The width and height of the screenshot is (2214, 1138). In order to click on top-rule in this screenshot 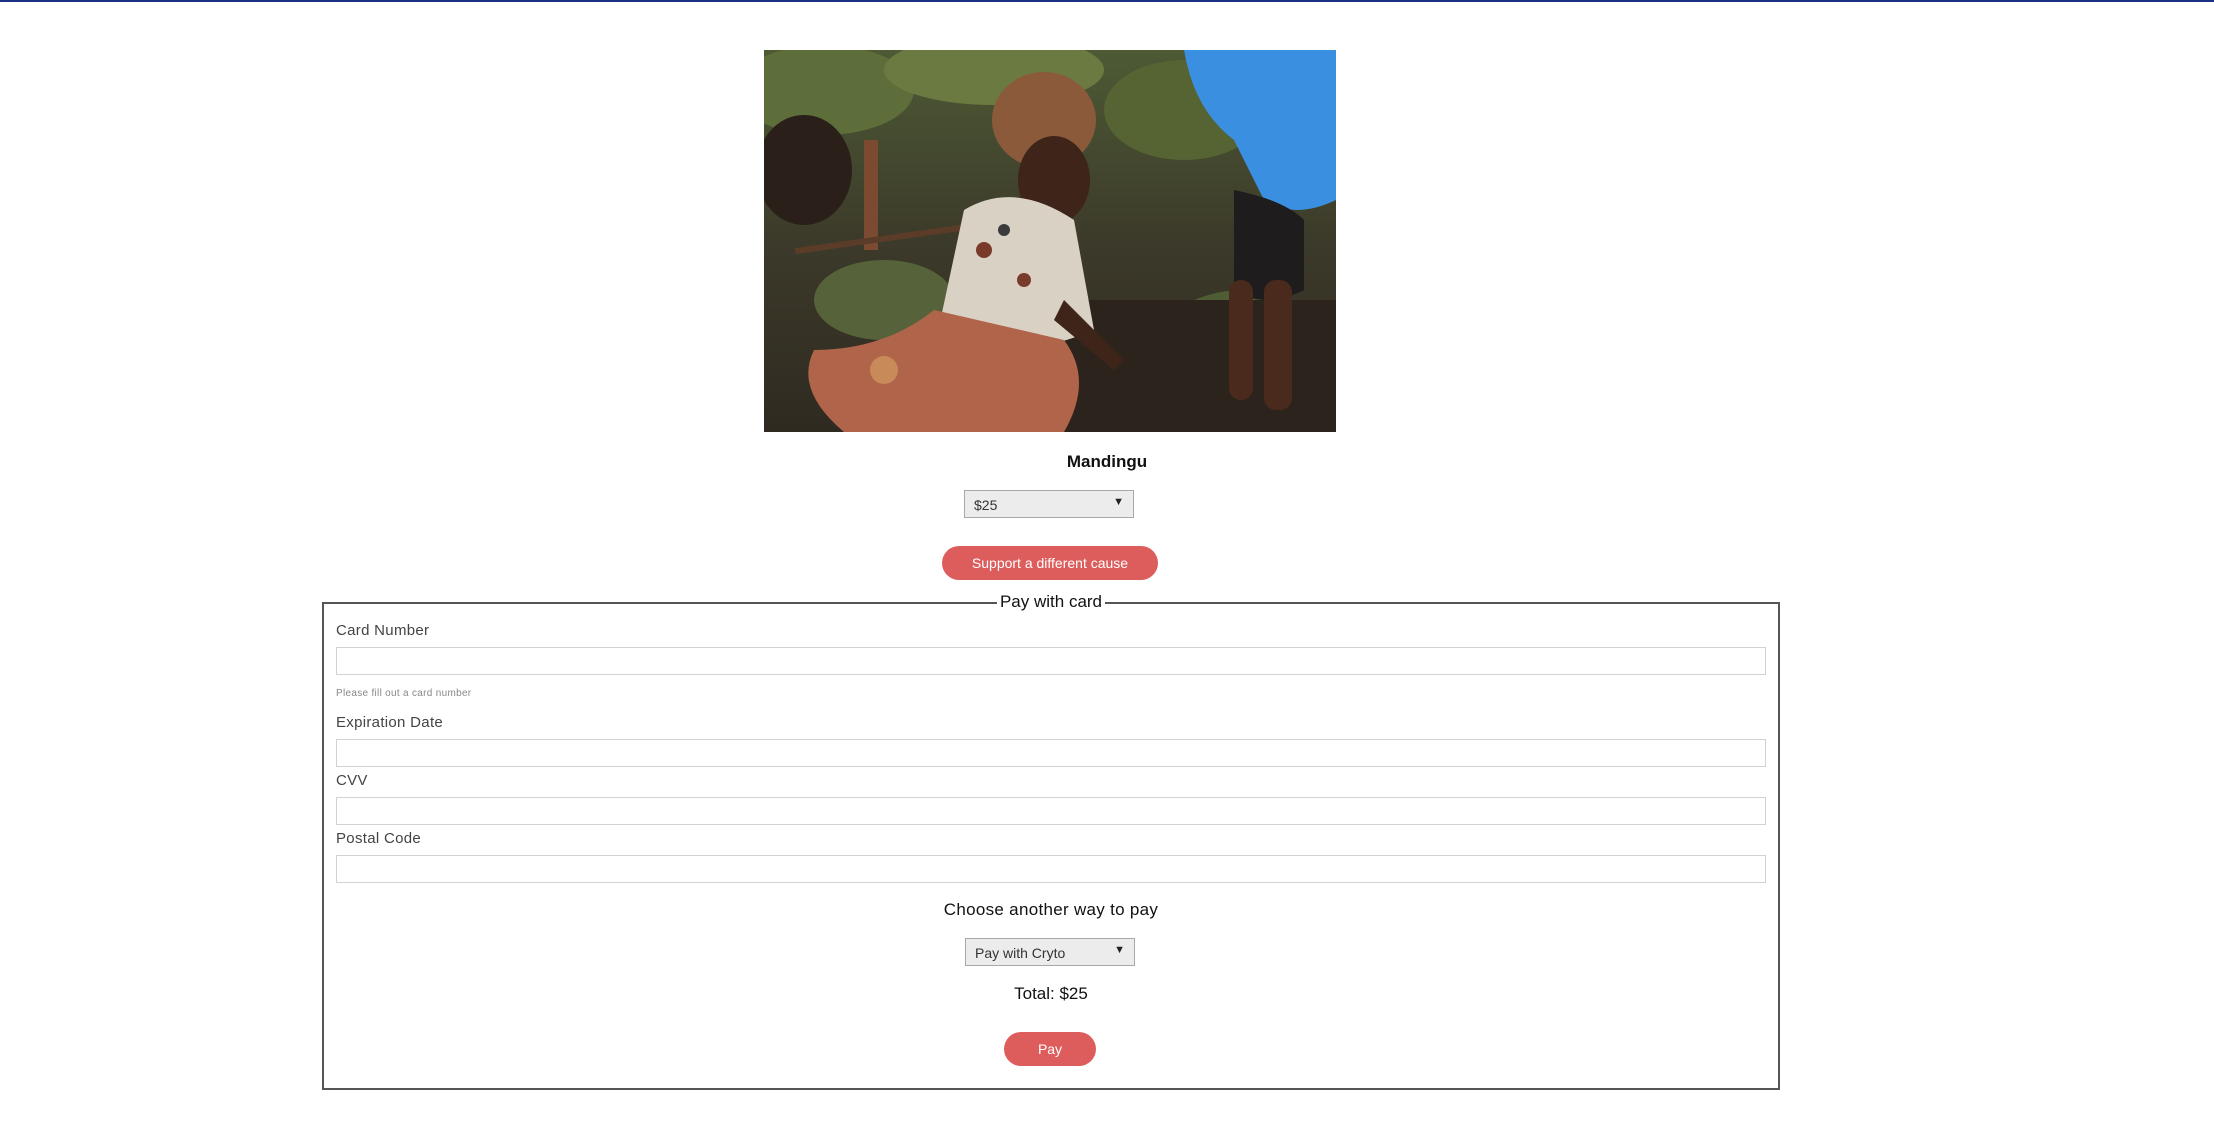, I will do `click(1107, 1)`.